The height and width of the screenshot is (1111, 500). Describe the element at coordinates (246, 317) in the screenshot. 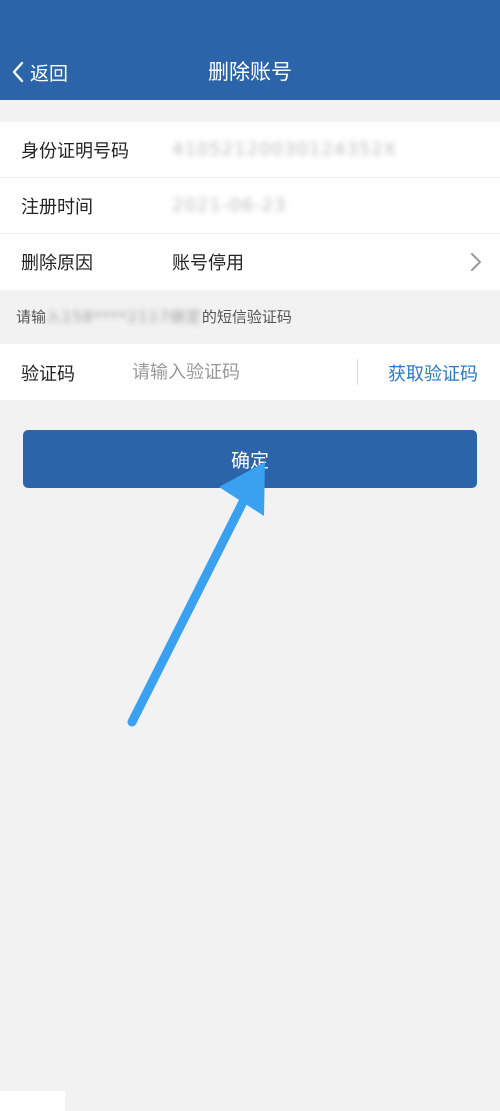

I see `sms-hint-suffix: 的短信验证码` at that location.